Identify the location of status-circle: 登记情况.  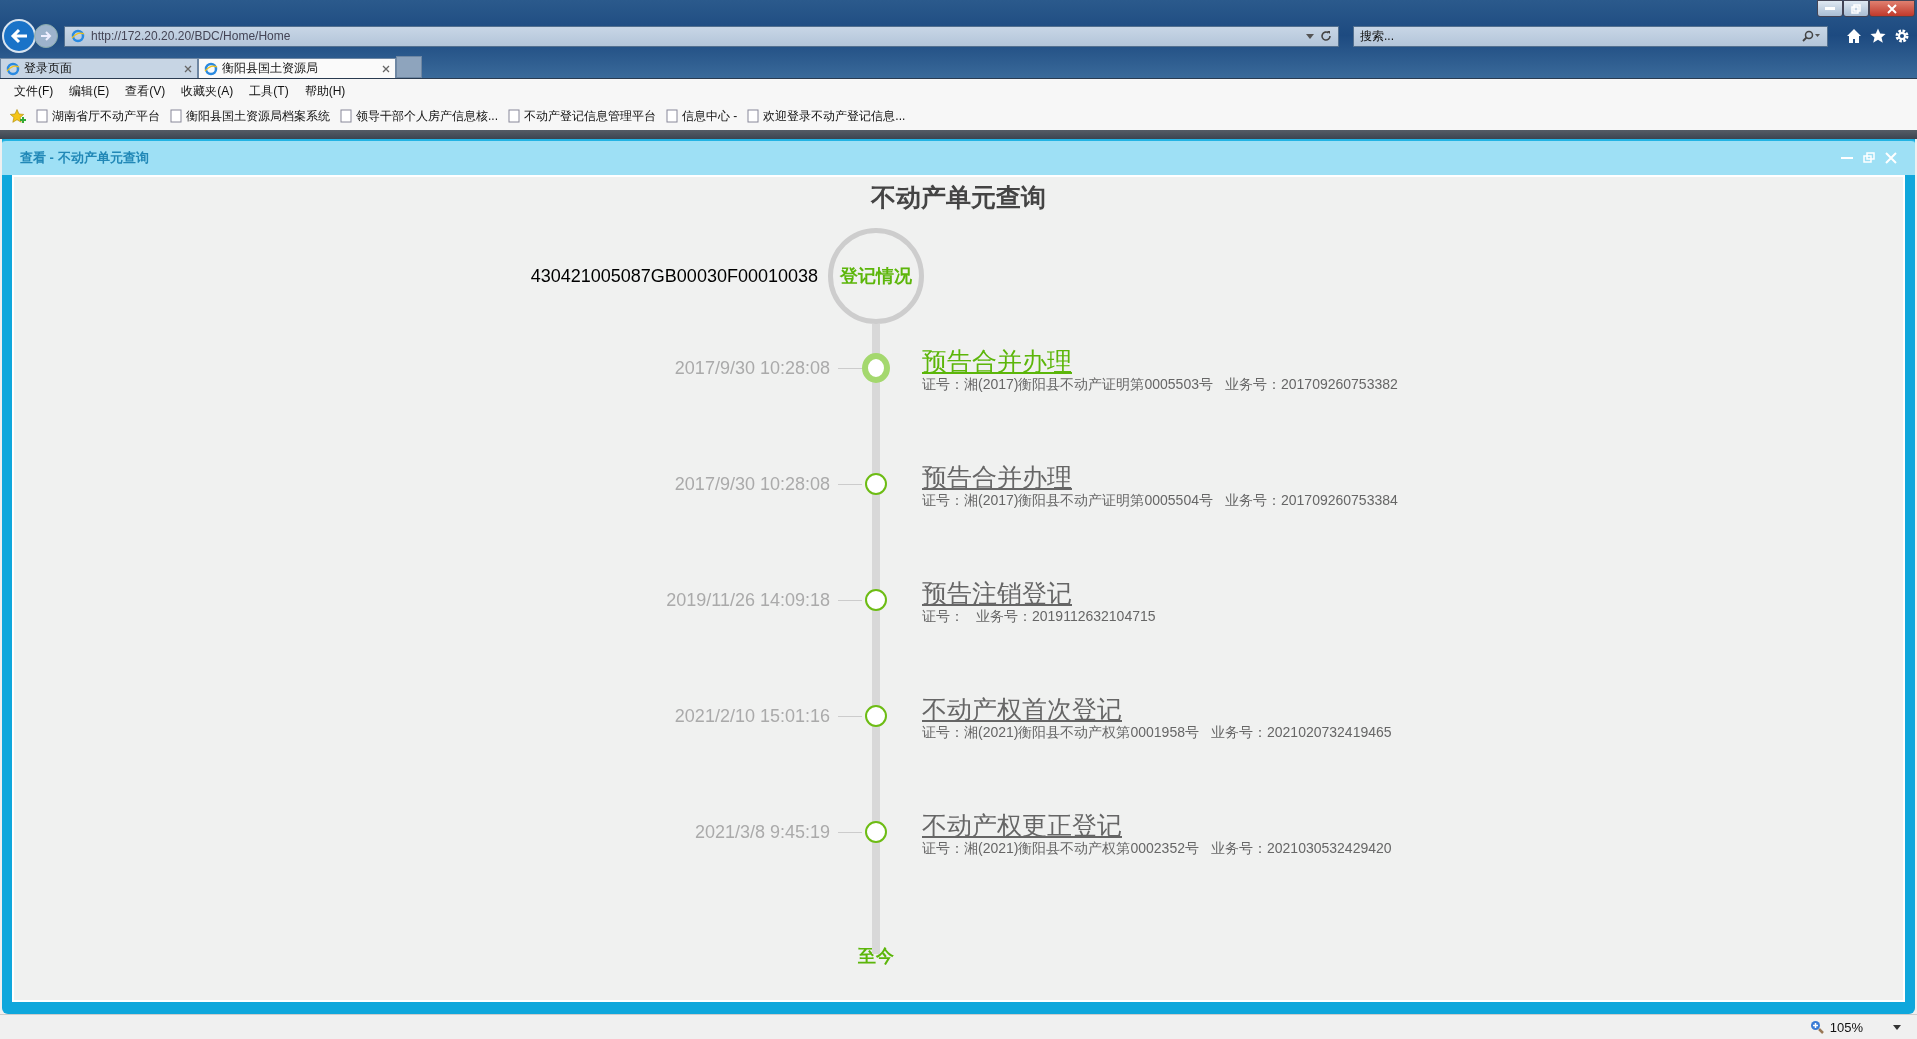
(876, 276).